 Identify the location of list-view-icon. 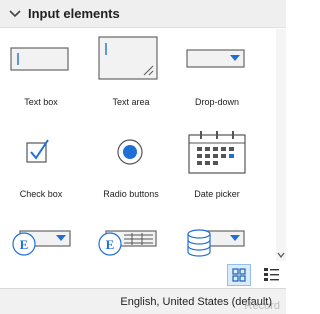
(271, 274).